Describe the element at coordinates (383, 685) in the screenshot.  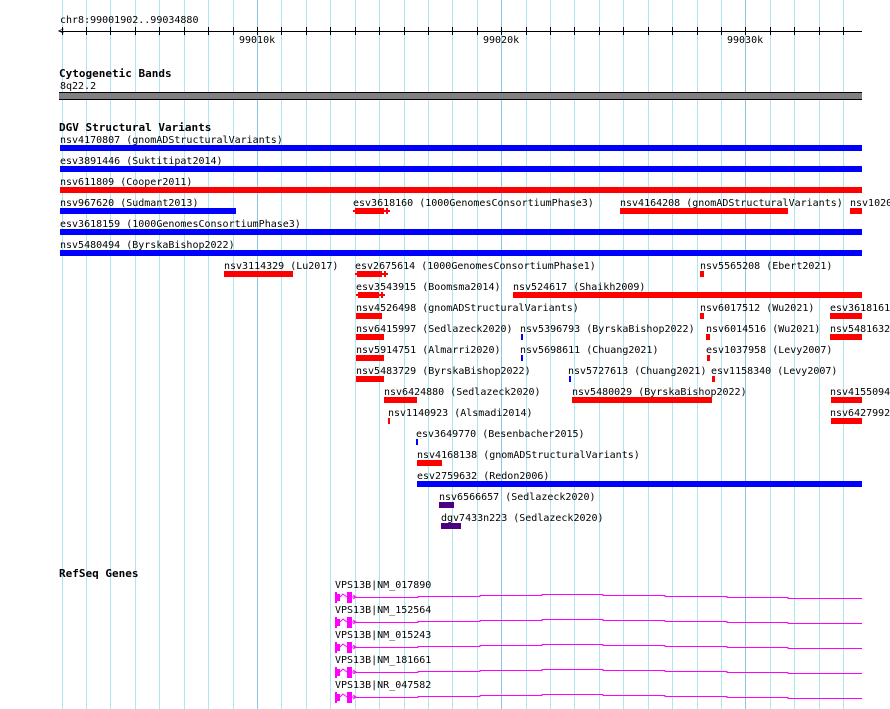
I see `gene-label: VPS13B|NR_047582` at that location.